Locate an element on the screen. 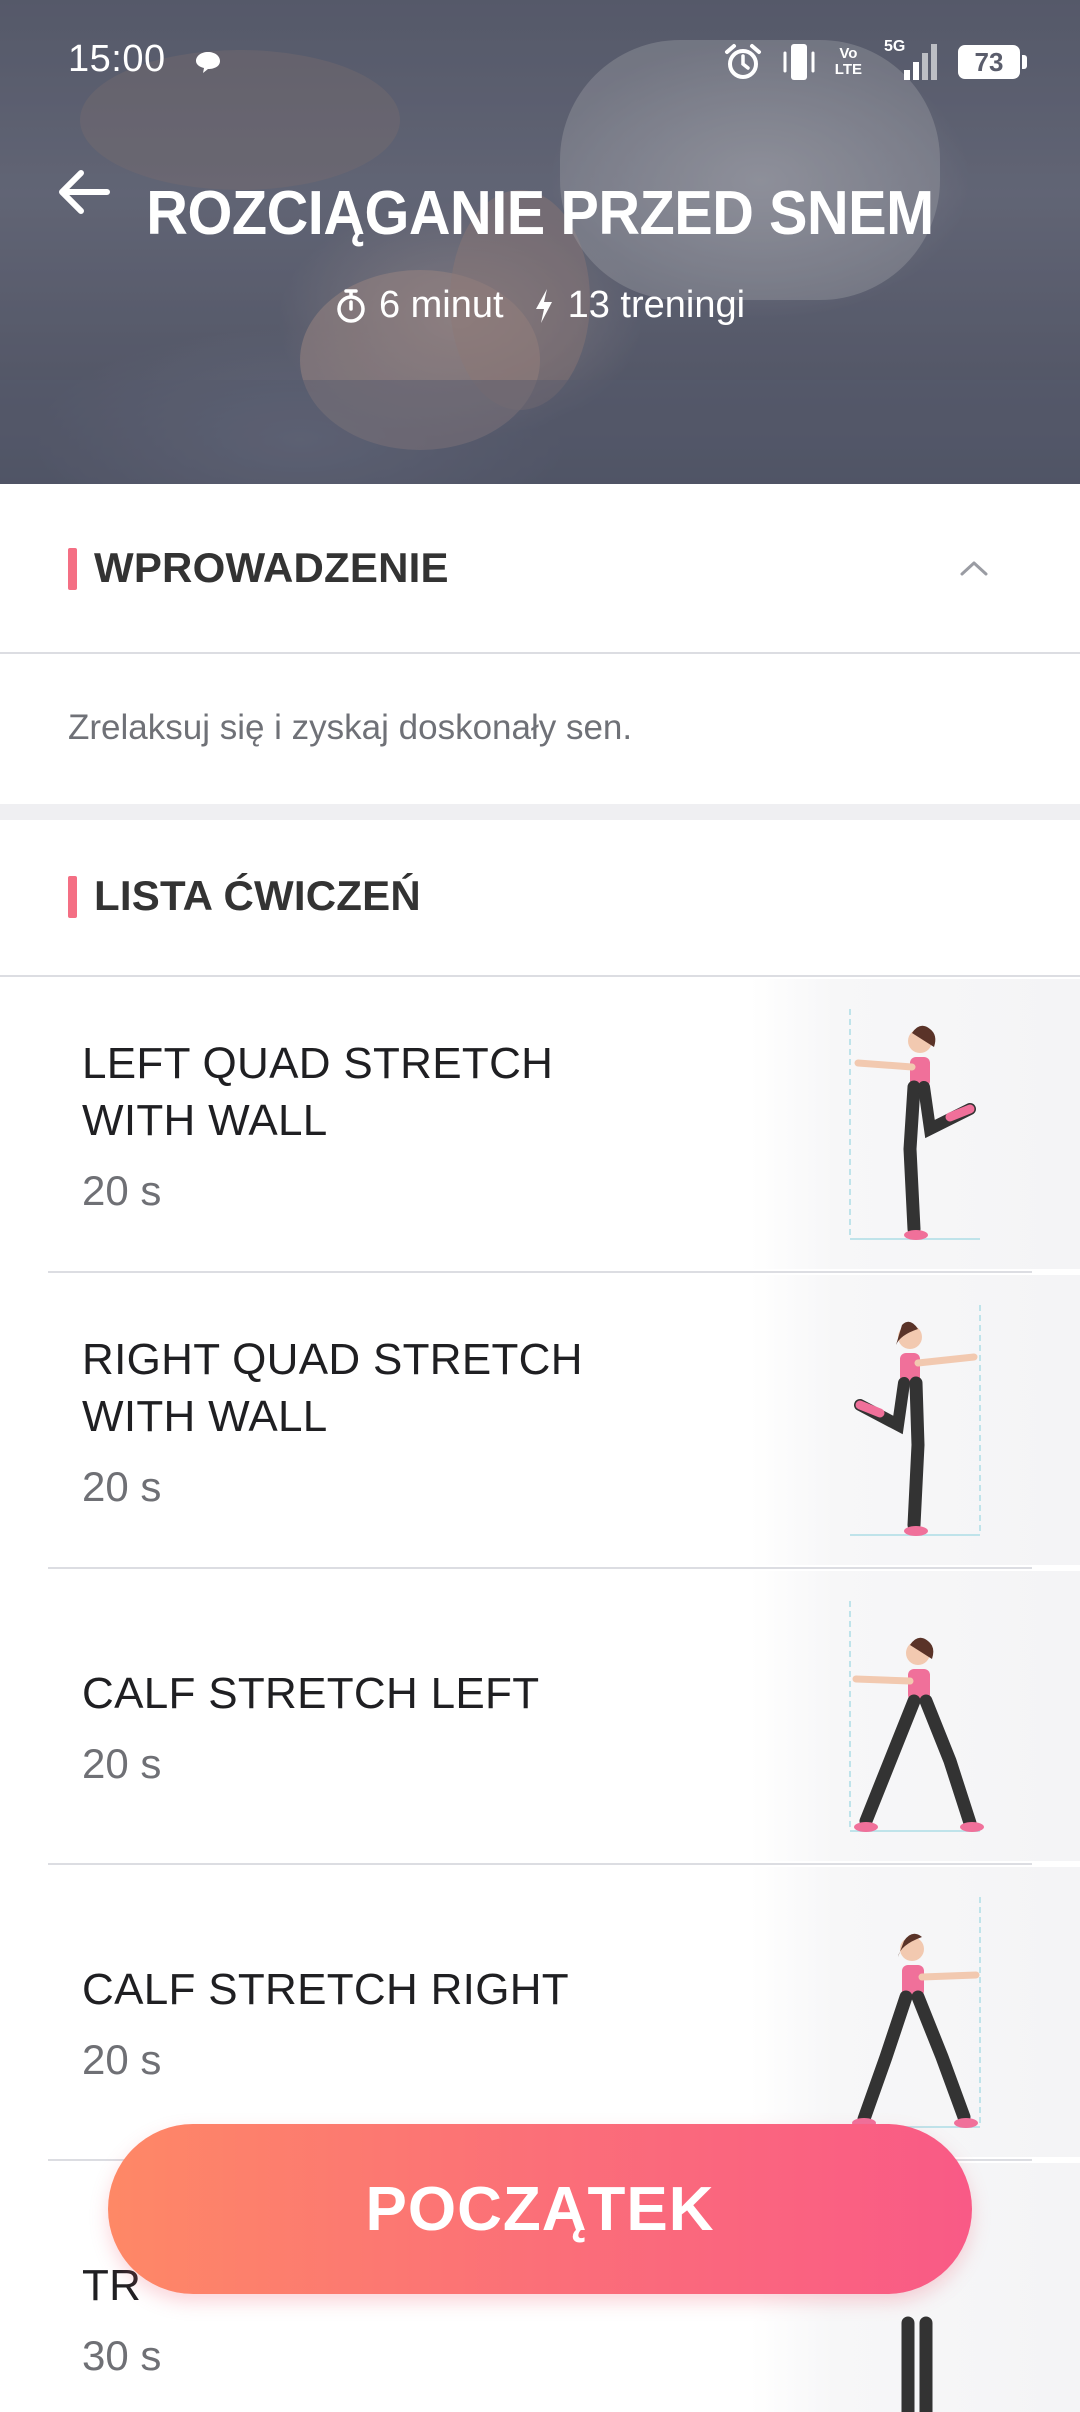 Image resolution: width=1080 pixels, height=2412 pixels. intro-description: Zrelaksuj się i zyskaj doskonały sen. is located at coordinates (350, 727).